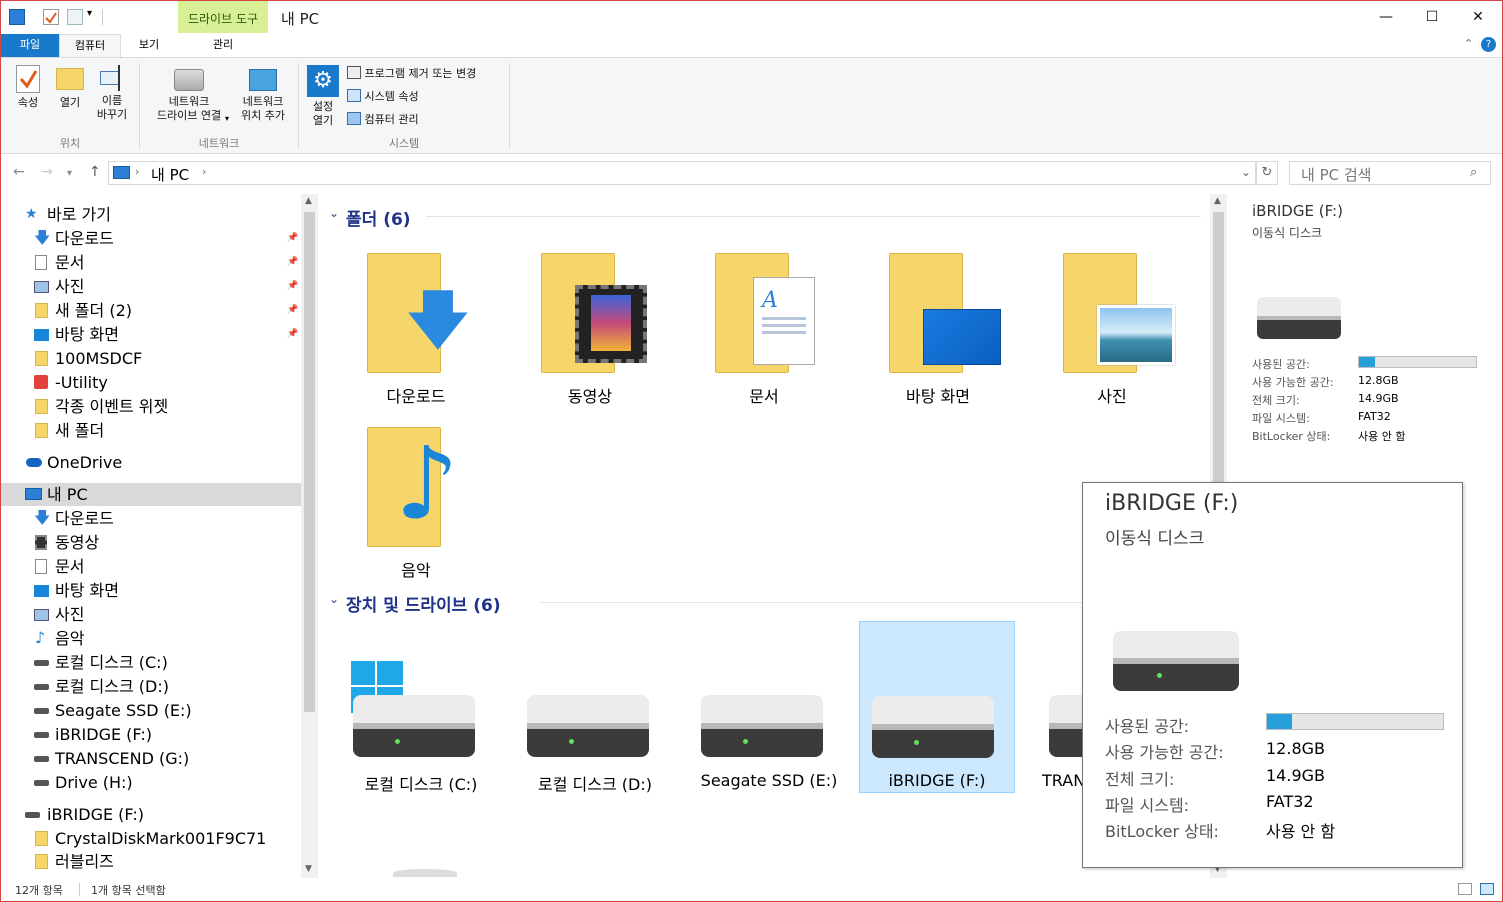  I want to click on drives-section-header: 장치 및 드라이브 (6), so click(423, 603).